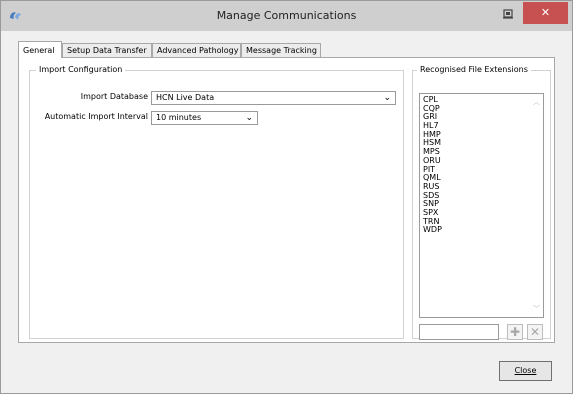 The image size is (573, 394). What do you see at coordinates (40, 49) in the screenshot?
I see `tab-general: General` at bounding box center [40, 49].